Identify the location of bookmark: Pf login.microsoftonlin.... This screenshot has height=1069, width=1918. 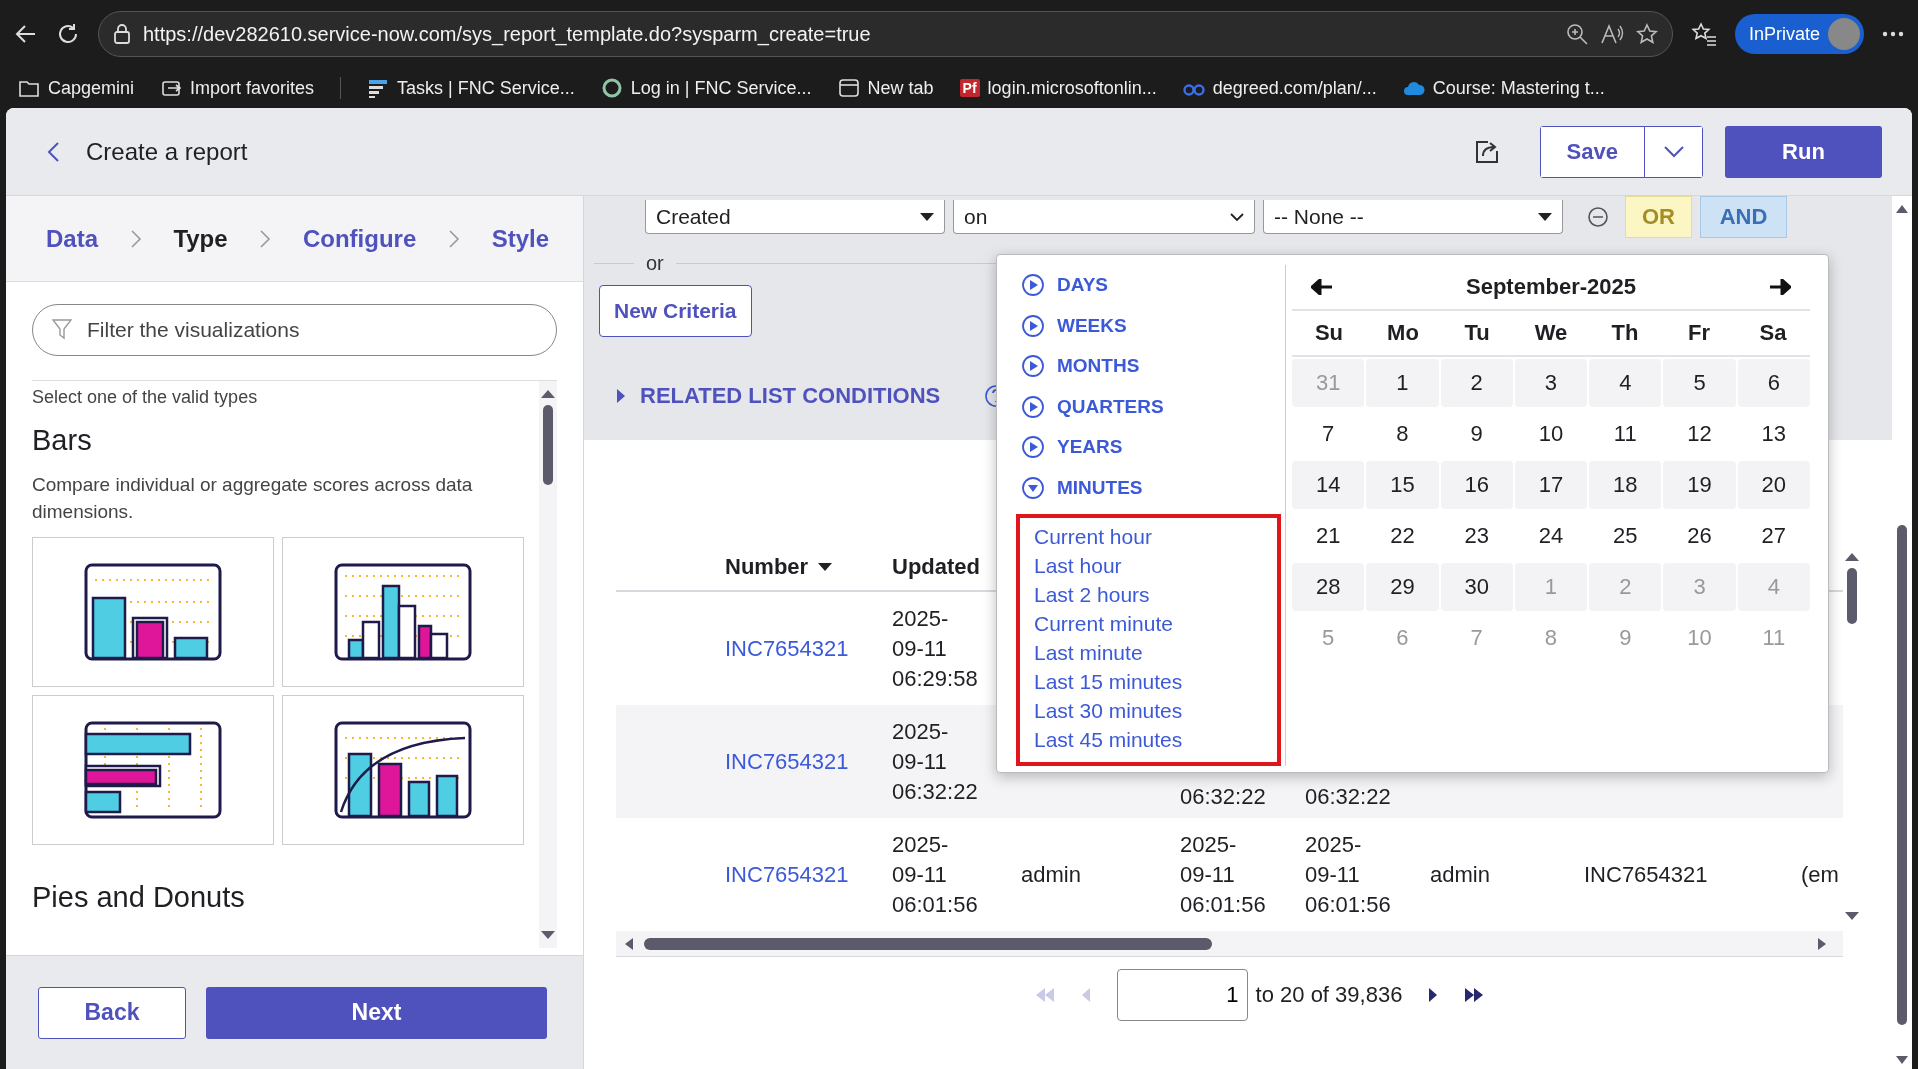
(1058, 88).